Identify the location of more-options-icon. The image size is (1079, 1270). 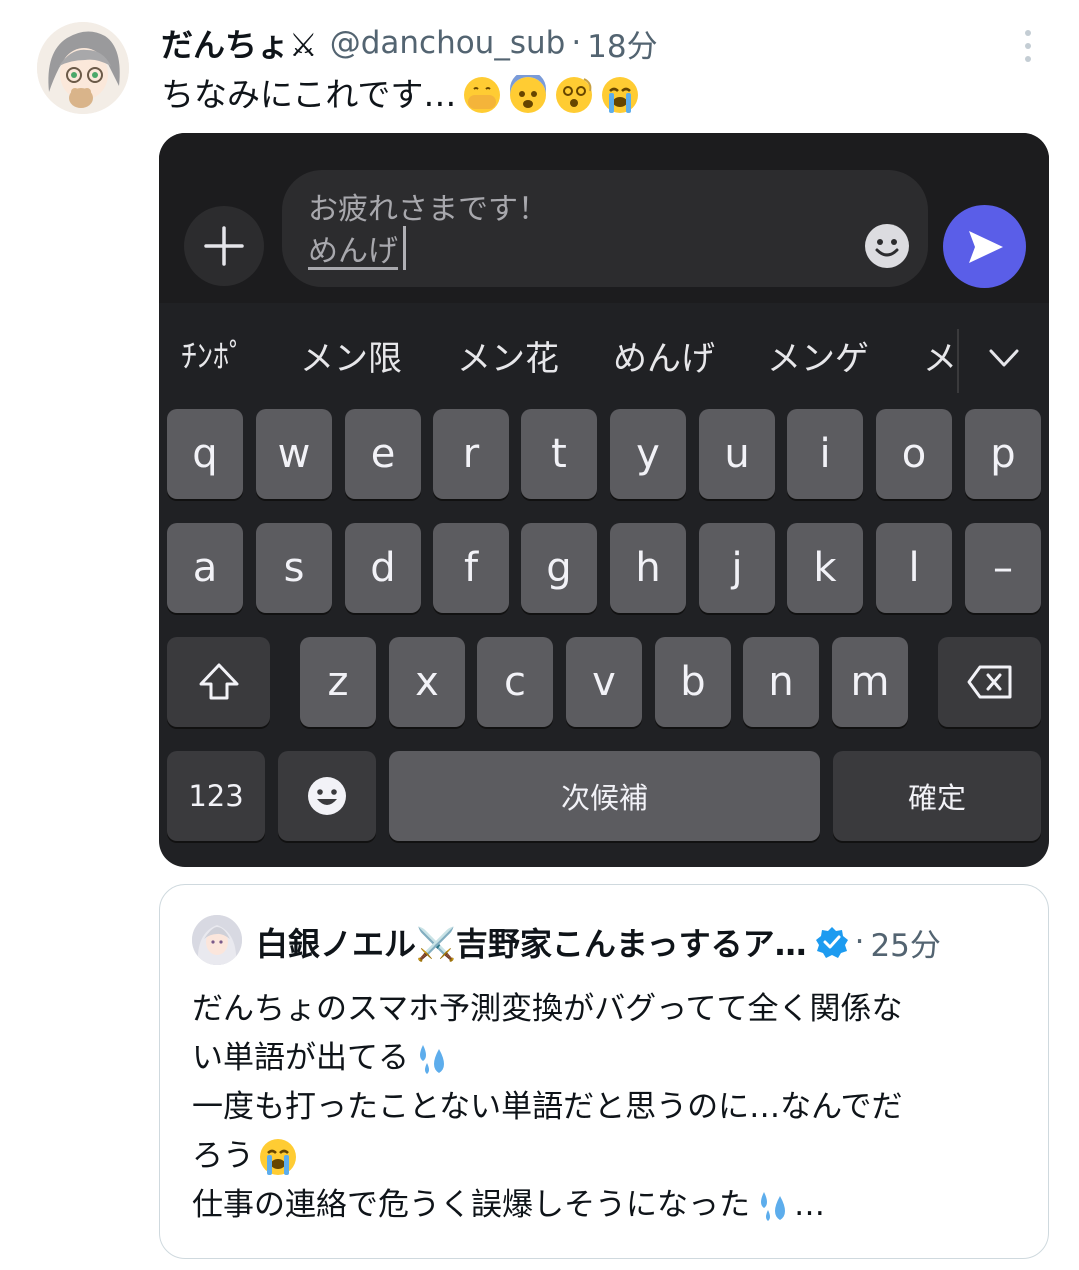
(1028, 46).